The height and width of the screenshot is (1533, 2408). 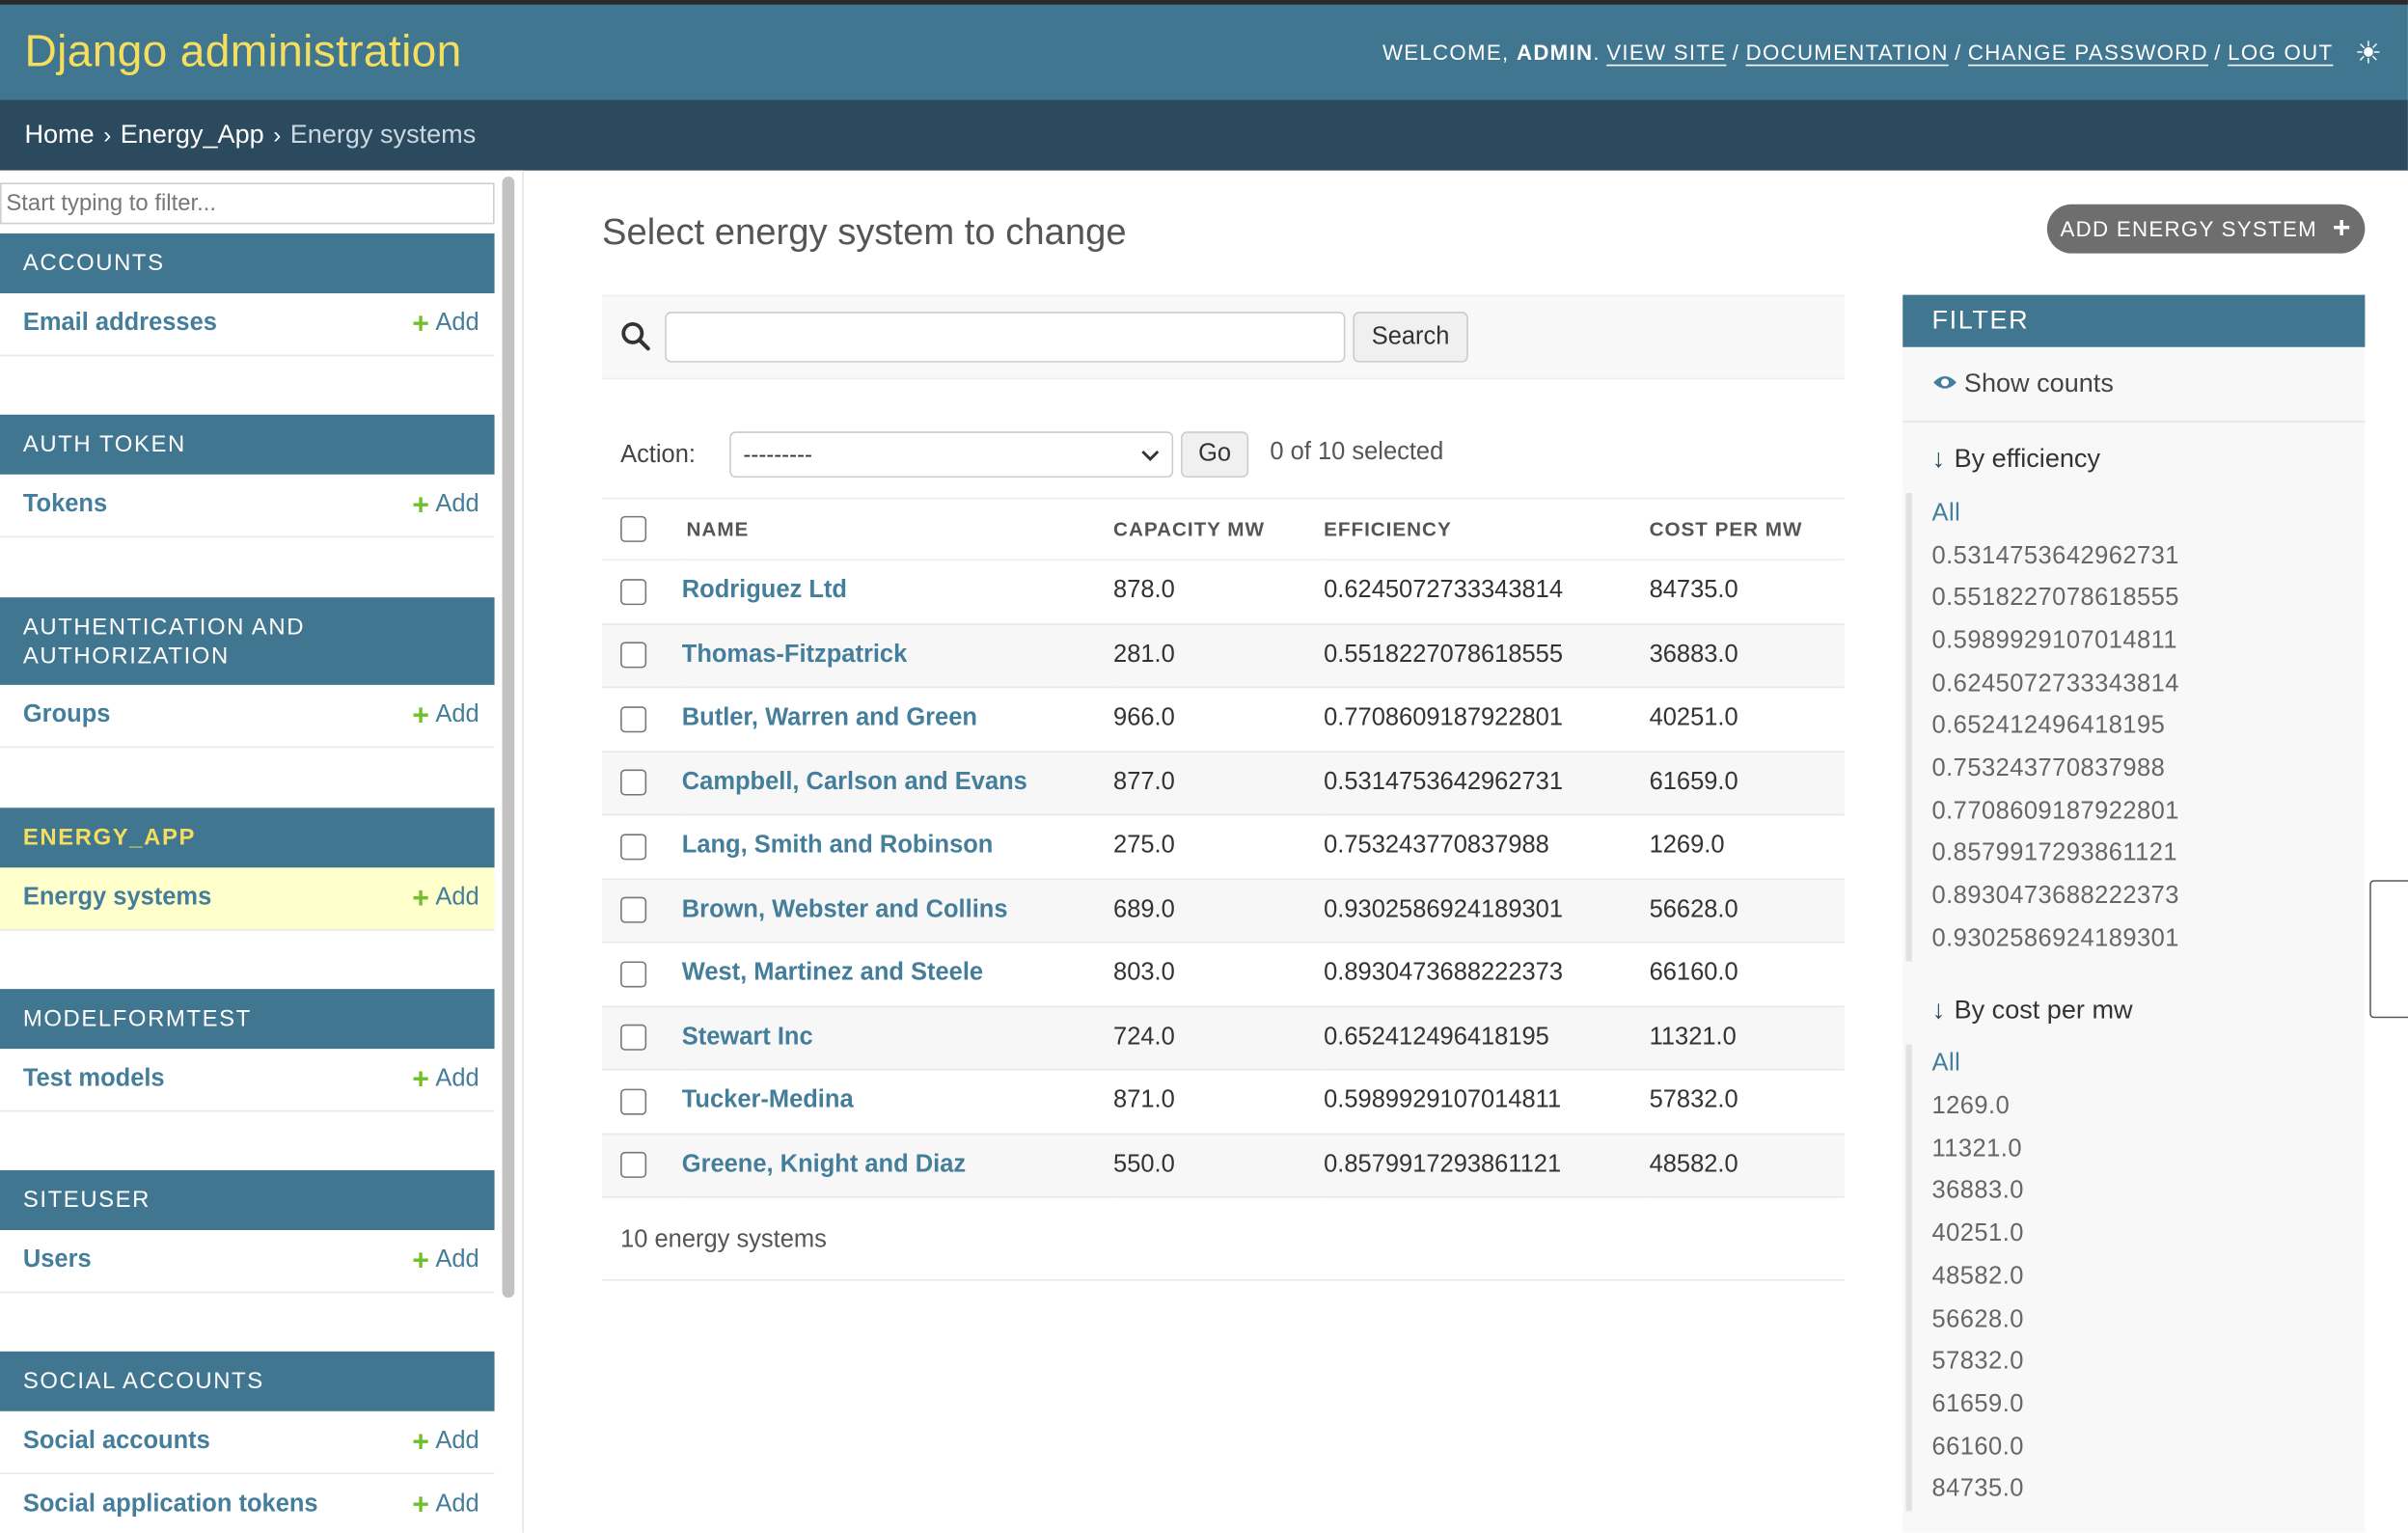 I want to click on select-all-checkbox, so click(x=633, y=528).